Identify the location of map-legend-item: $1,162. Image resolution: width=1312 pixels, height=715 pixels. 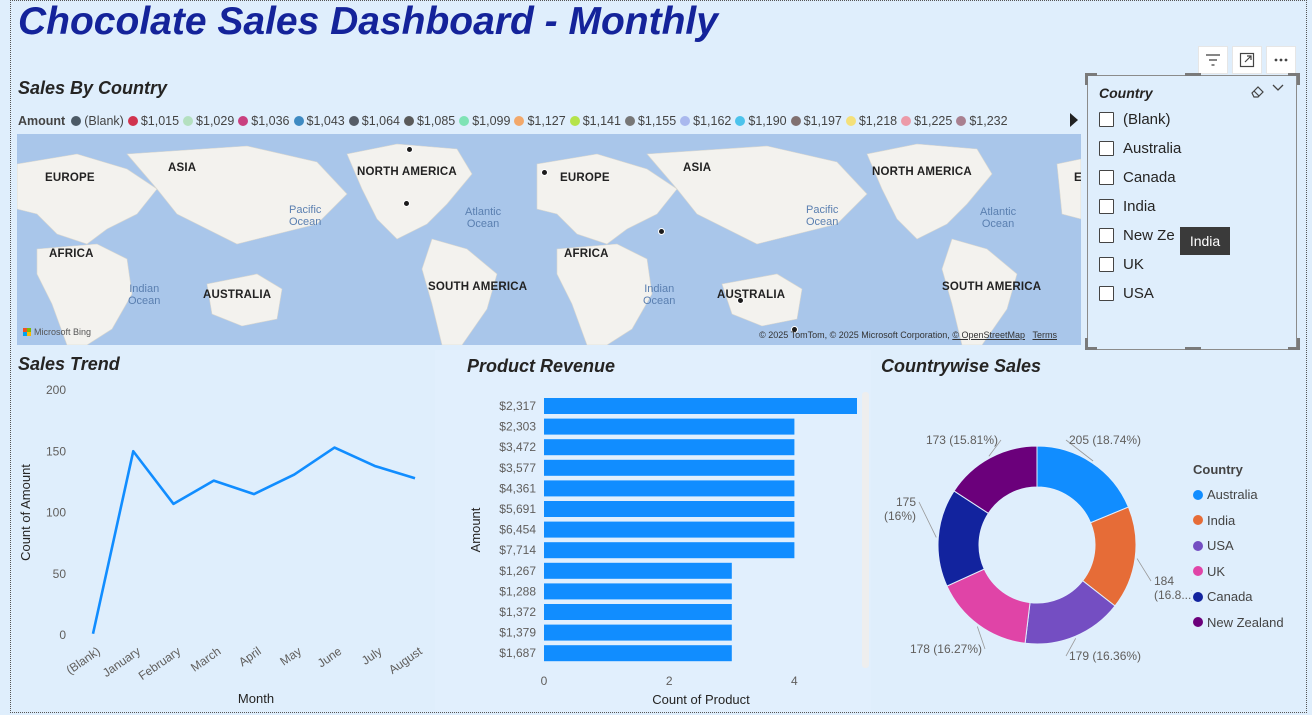
(705, 121).